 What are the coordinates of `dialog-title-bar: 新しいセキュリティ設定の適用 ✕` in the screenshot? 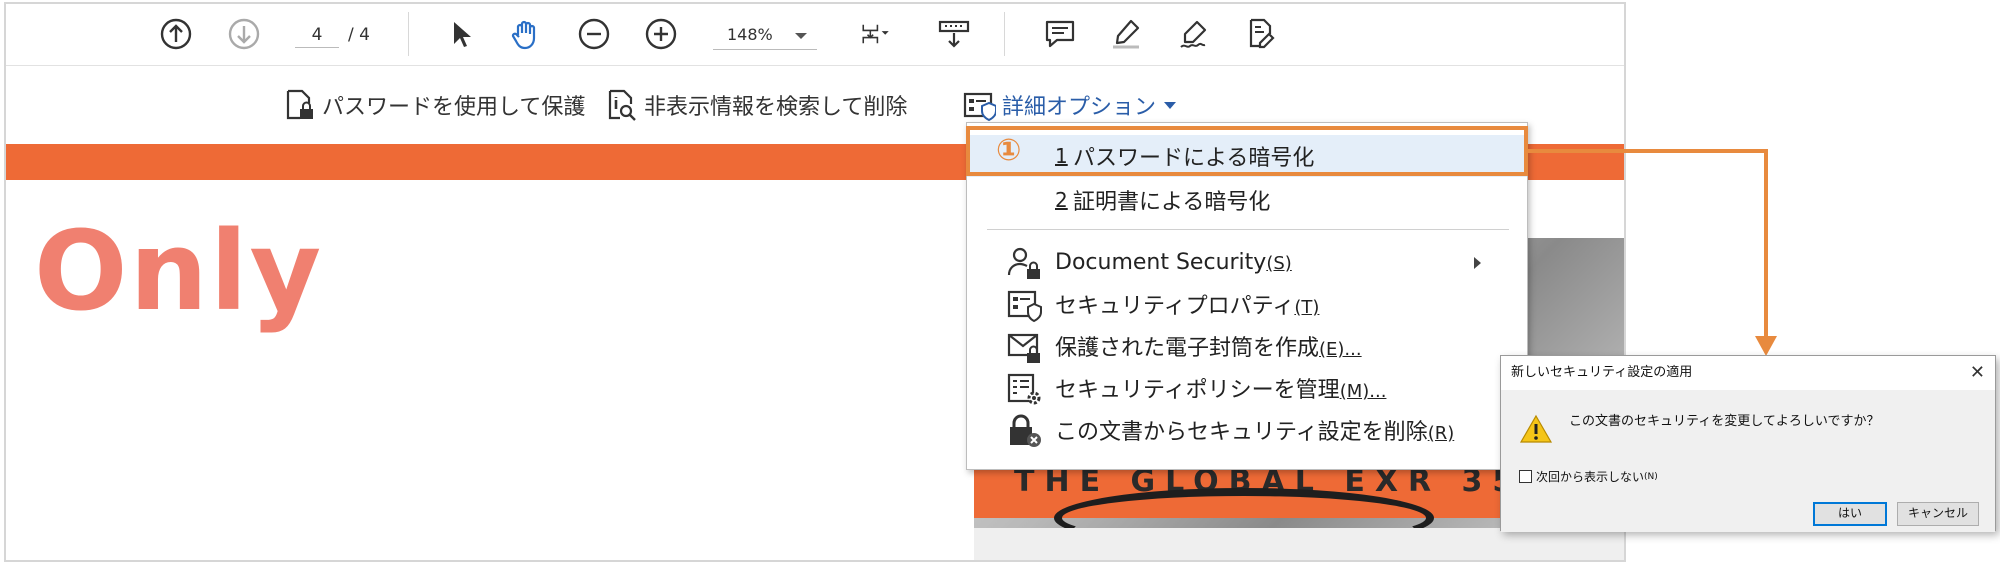 It's located at (1748, 373).